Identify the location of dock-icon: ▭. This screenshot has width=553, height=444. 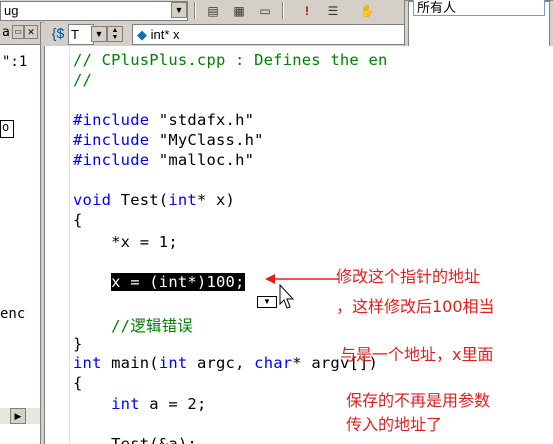
(18, 32).